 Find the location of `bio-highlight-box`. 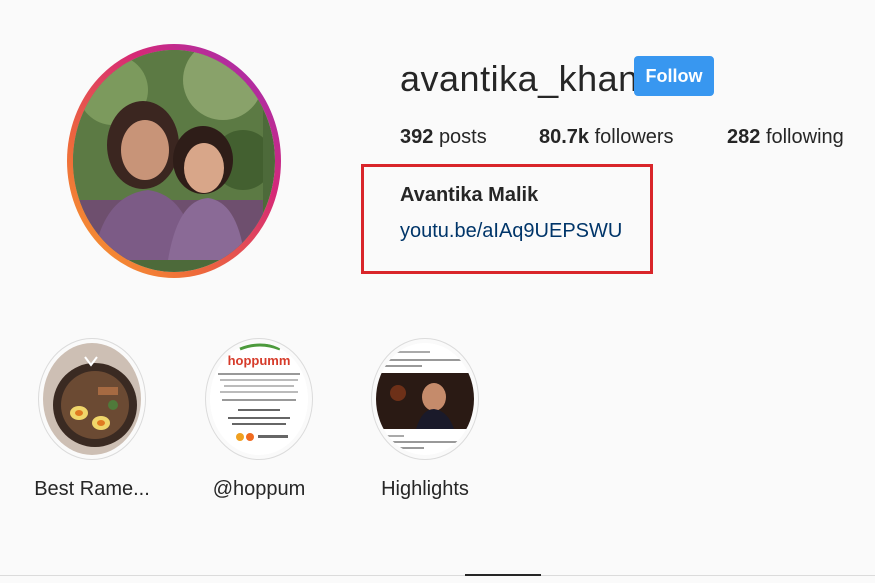

bio-highlight-box is located at coordinates (507, 219).